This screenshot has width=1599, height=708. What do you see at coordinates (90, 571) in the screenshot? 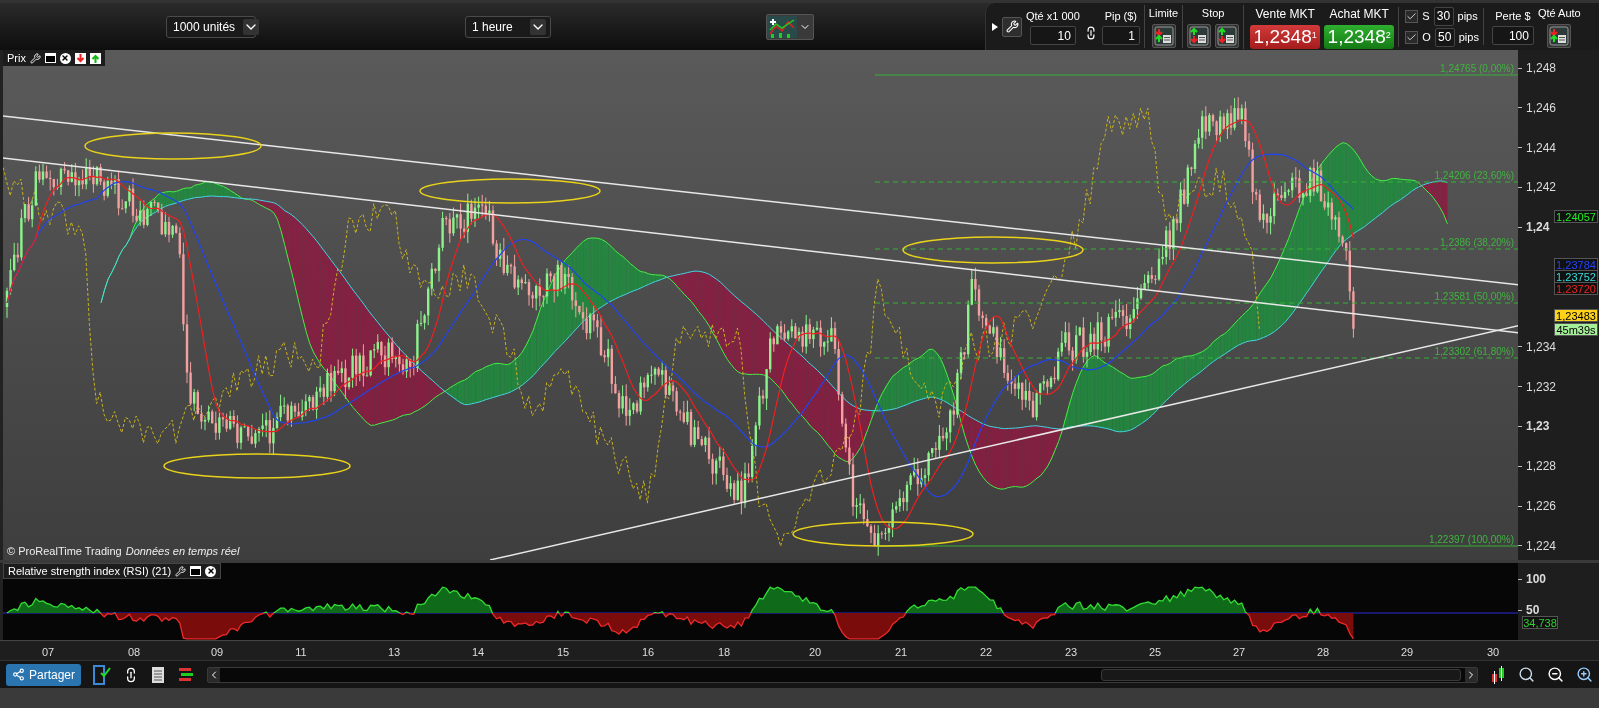
I see `pane-title: Relative strength index (RSI) (21)` at bounding box center [90, 571].